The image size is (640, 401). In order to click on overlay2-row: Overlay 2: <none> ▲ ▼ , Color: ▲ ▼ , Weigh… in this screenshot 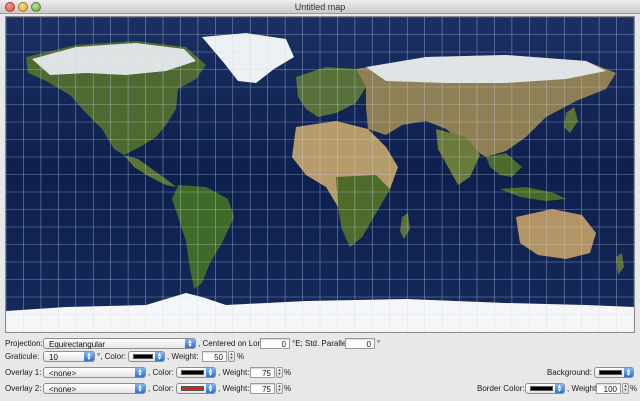, I will do `click(320, 389)`.